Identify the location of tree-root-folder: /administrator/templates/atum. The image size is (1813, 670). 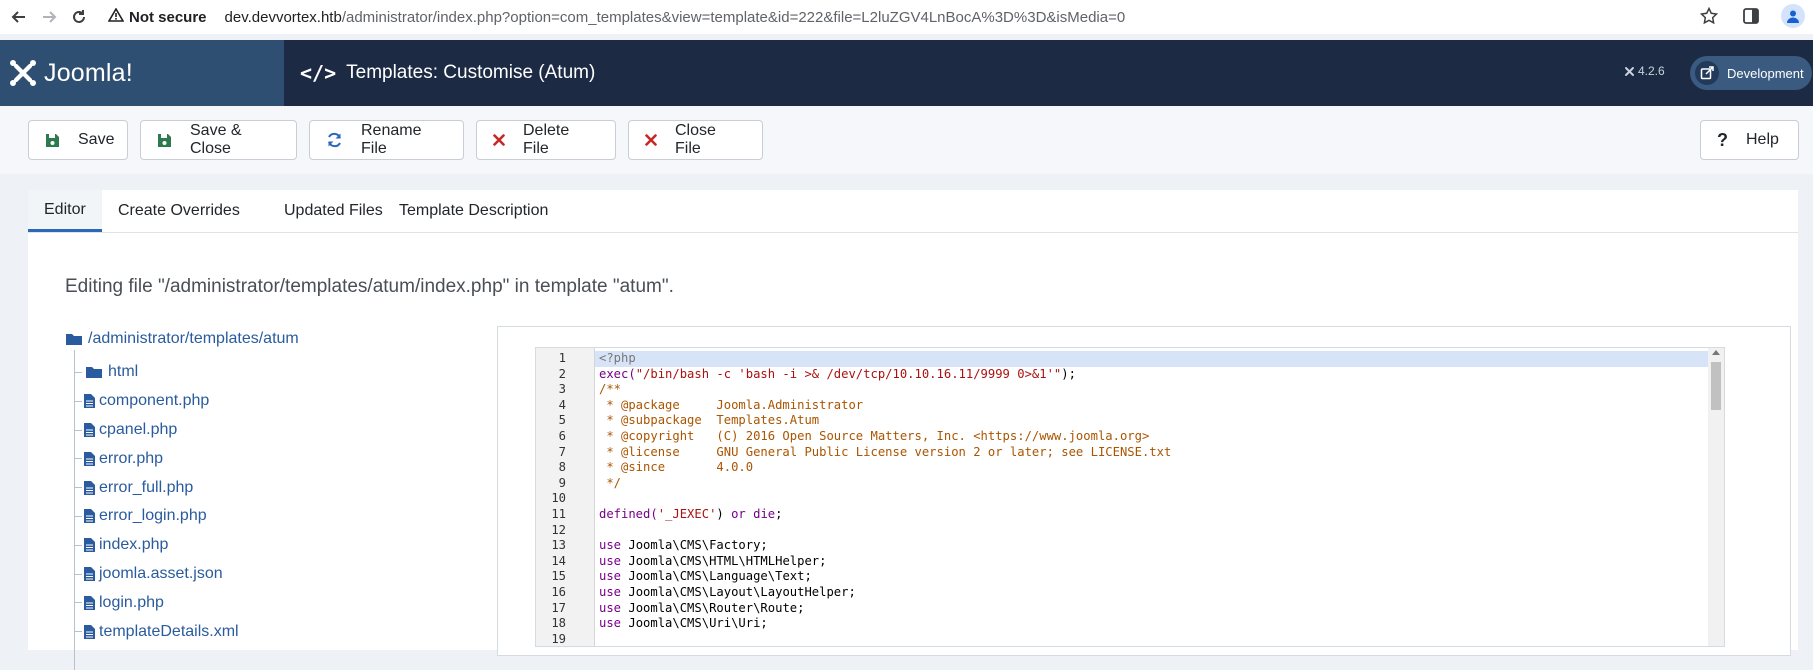
(182, 339).